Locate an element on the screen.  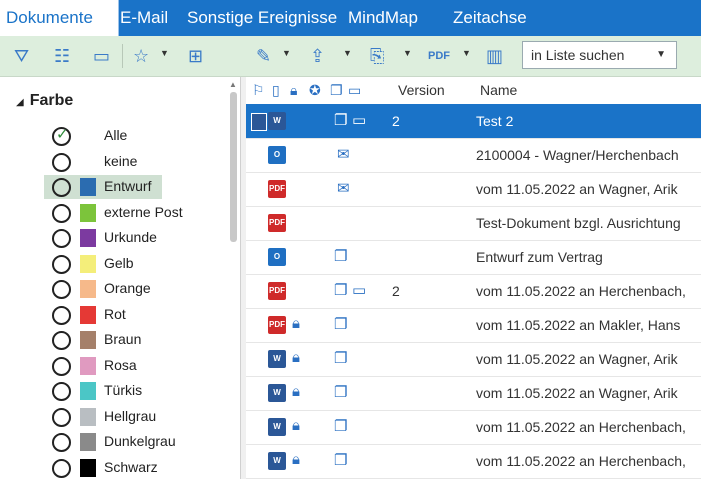
radio-checked-icon is located at coordinates (61, 135).